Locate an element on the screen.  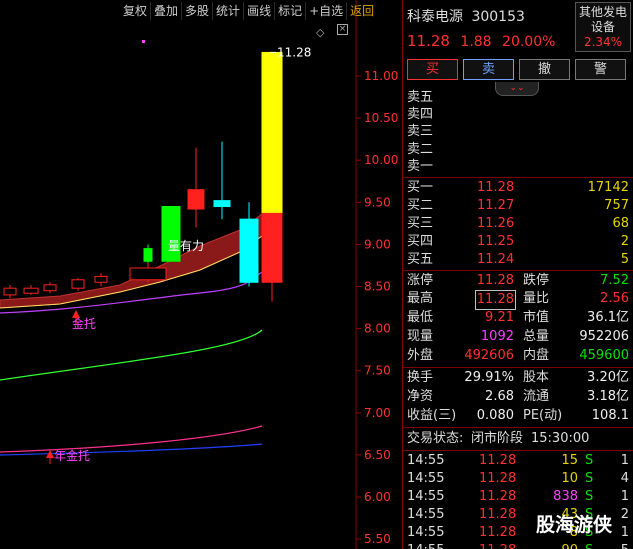
y-axis-label: 10.50 is located at coordinates (381, 118).